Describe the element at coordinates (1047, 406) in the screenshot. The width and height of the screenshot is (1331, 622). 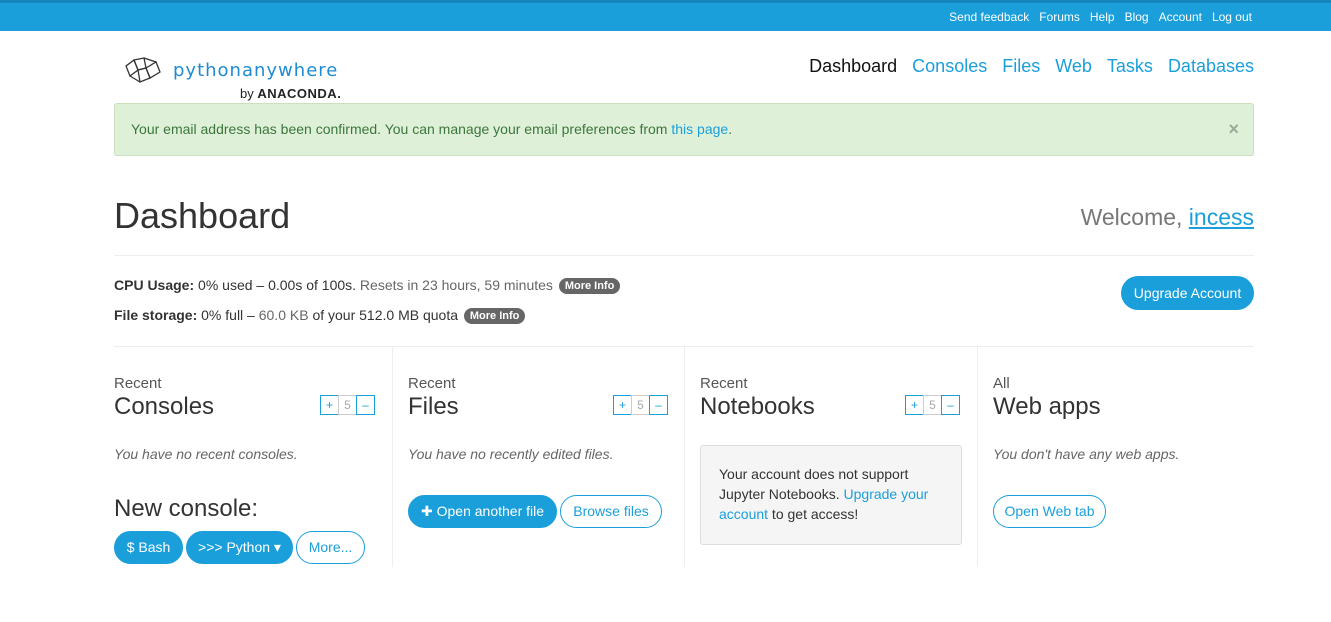
I see `web-apps-heading: Web apps` at that location.